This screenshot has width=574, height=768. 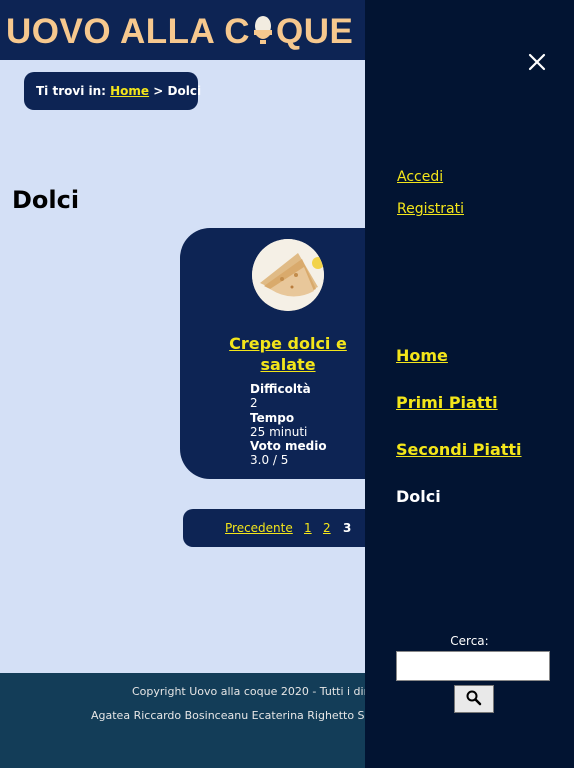 I want to click on pagination-page-1: 1, so click(x=308, y=528).